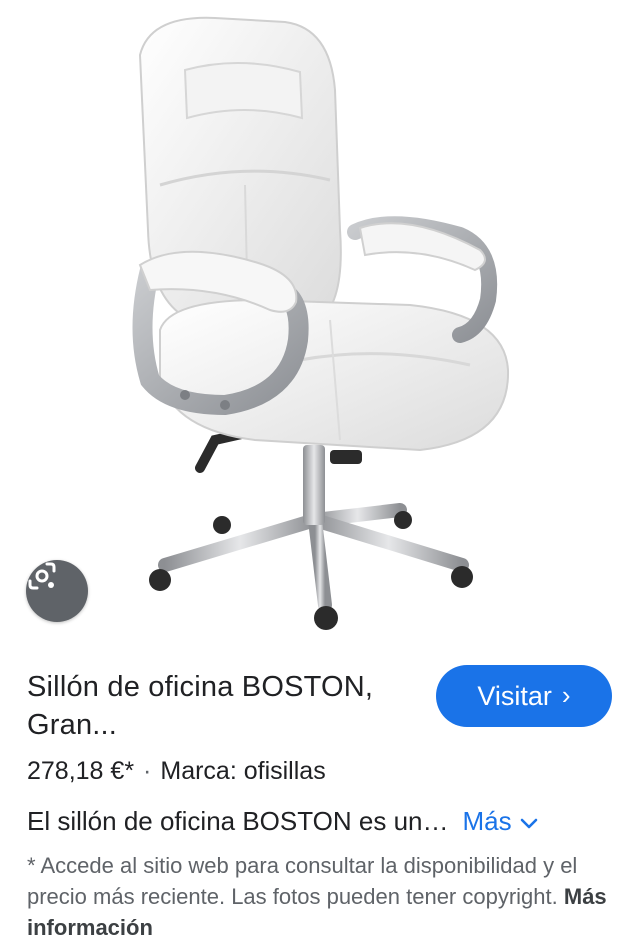  I want to click on brand: Marca: ofisillas, so click(243, 771).